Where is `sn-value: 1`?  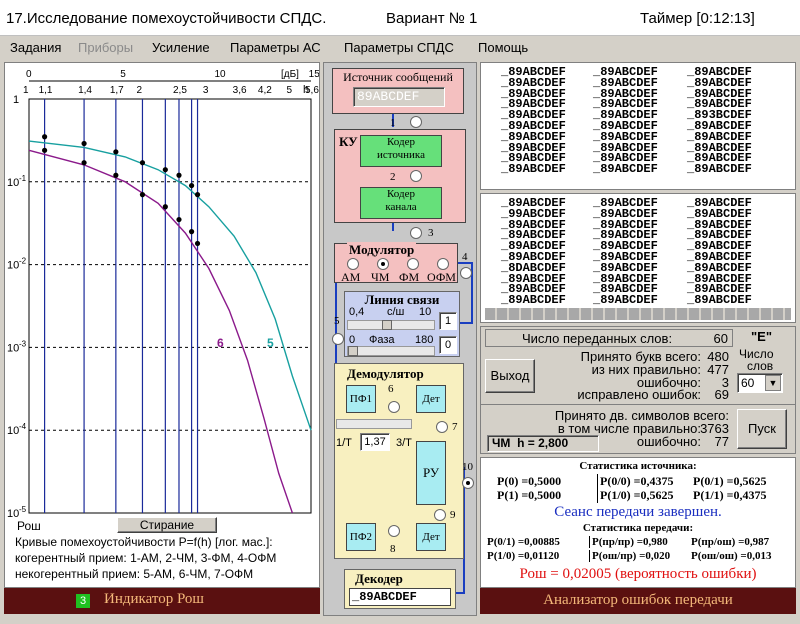
sn-value: 1 is located at coordinates (448, 321).